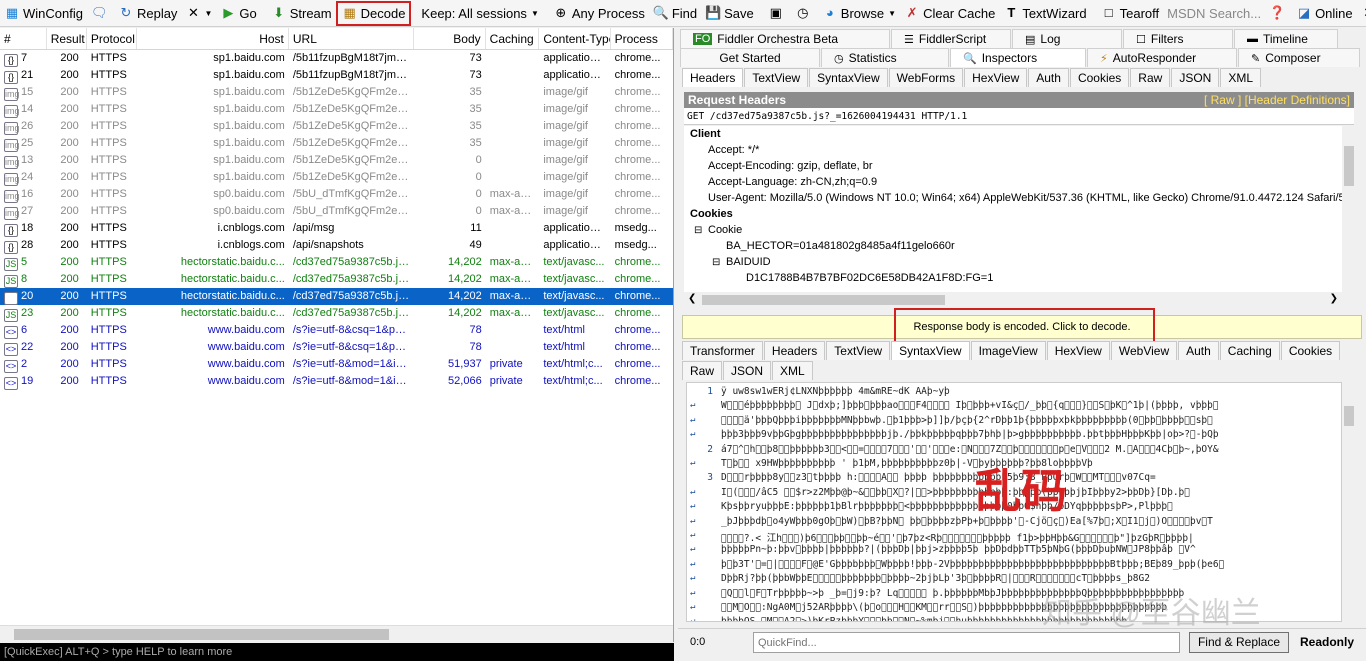  What do you see at coordinates (750, 57) in the screenshot?
I see `tab-get-started: Get Started` at bounding box center [750, 57].